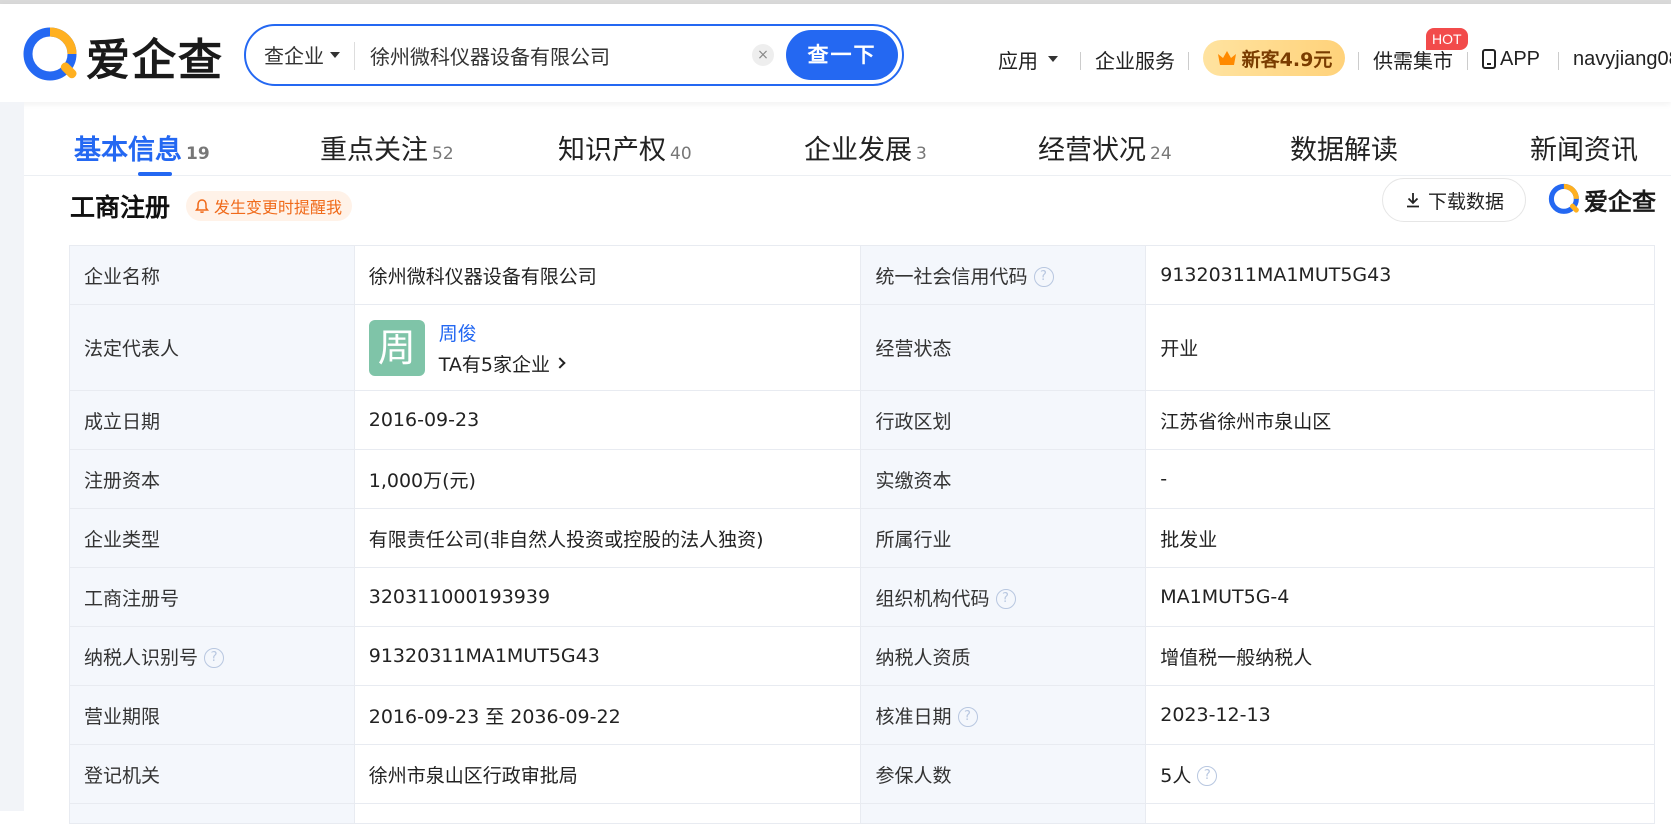 The width and height of the screenshot is (1671, 824). I want to click on legal-rep-card: 周 周俊 TA有5家企业, so click(607, 348).